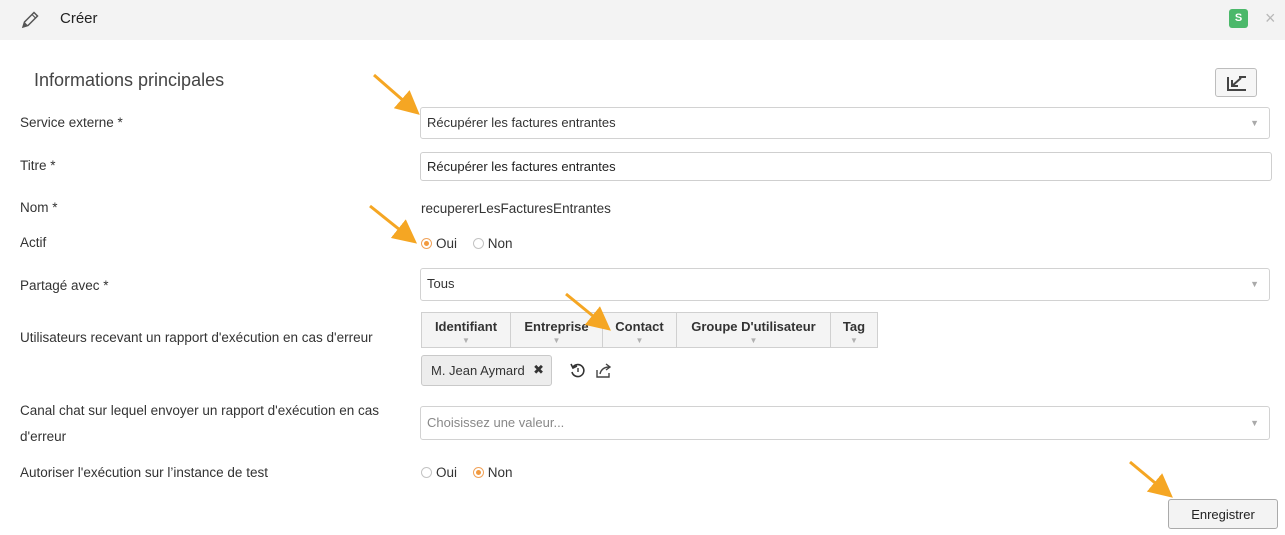  I want to click on tab-contact-label: Contact, so click(639, 326).